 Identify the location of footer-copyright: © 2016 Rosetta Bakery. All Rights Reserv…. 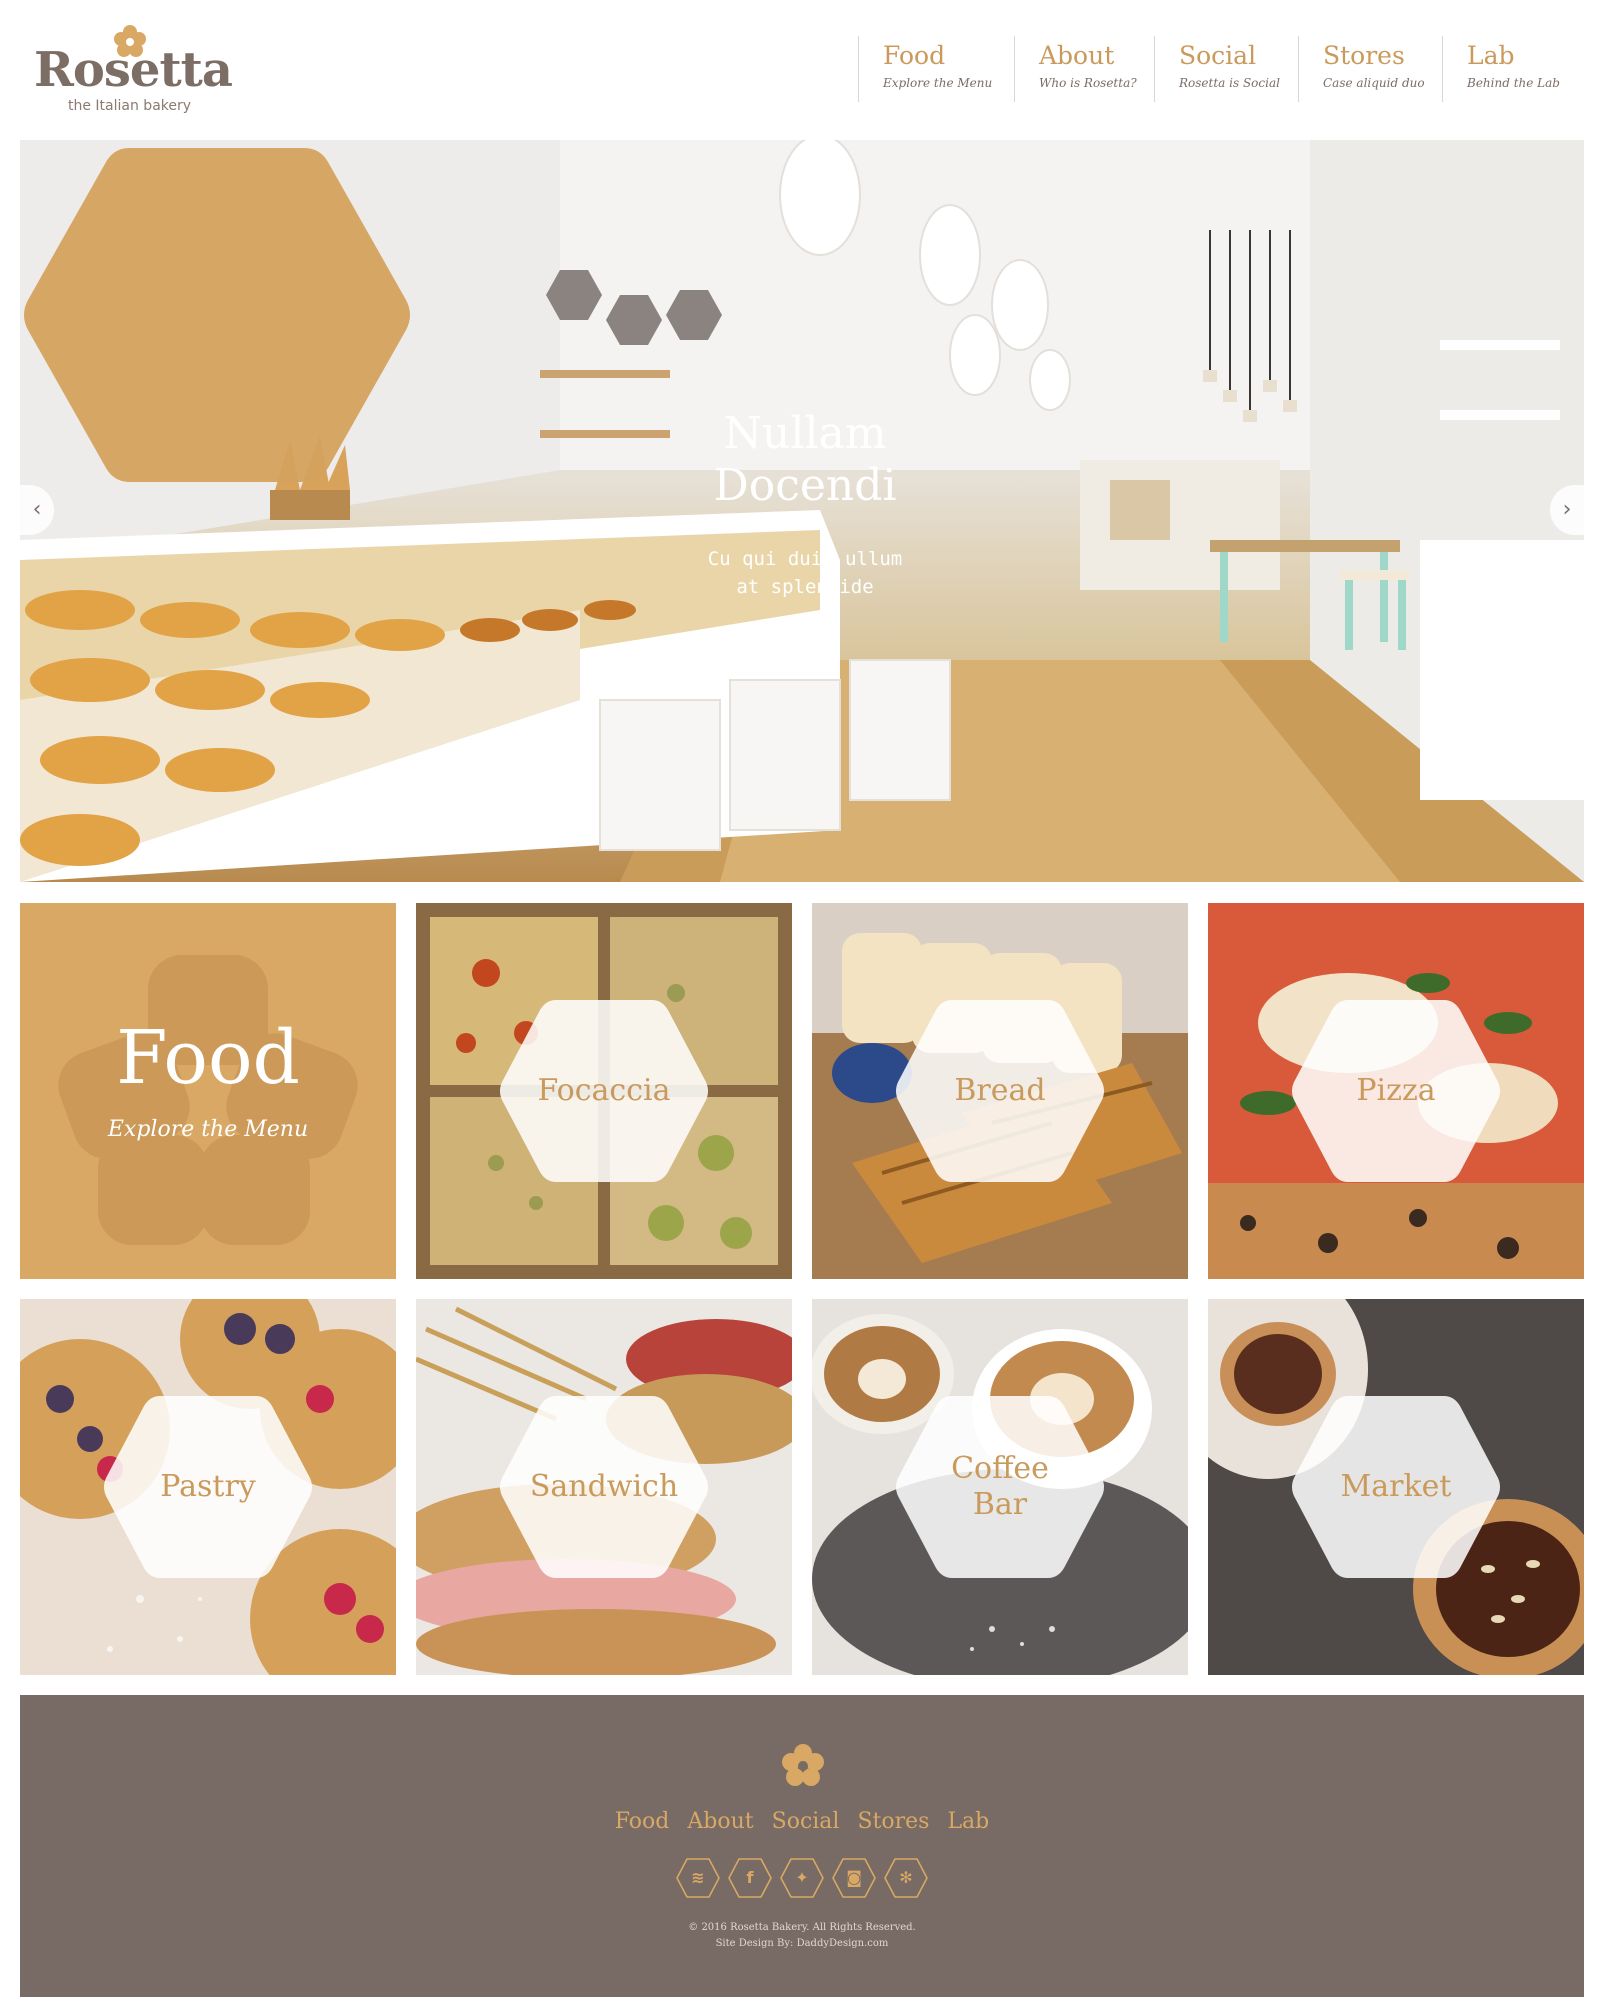
(802, 1936).